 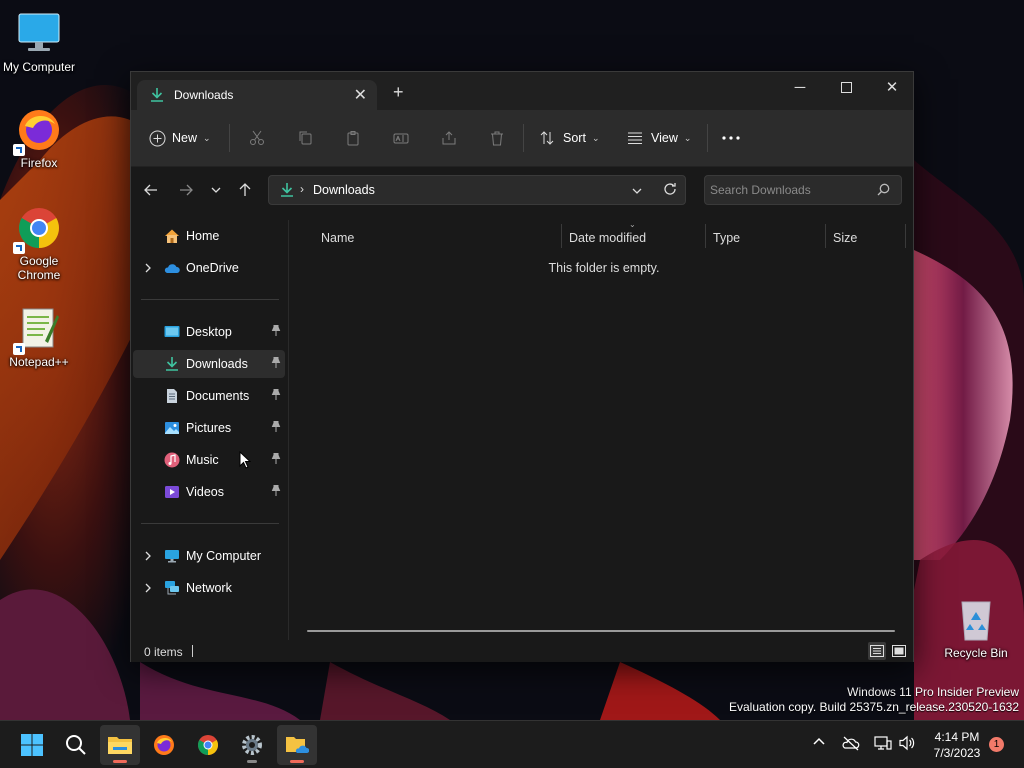 What do you see at coordinates (209, 268) in the screenshot?
I see `nav-item-onedrive: OneDrive` at bounding box center [209, 268].